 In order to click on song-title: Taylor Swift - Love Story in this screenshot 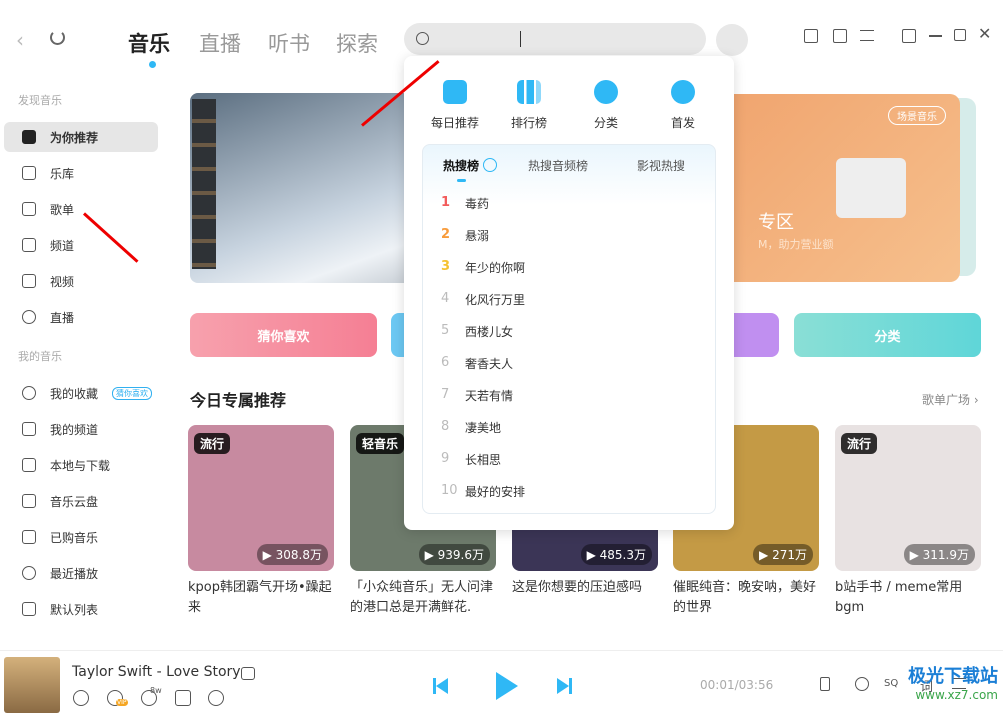, I will do `click(156, 672)`.